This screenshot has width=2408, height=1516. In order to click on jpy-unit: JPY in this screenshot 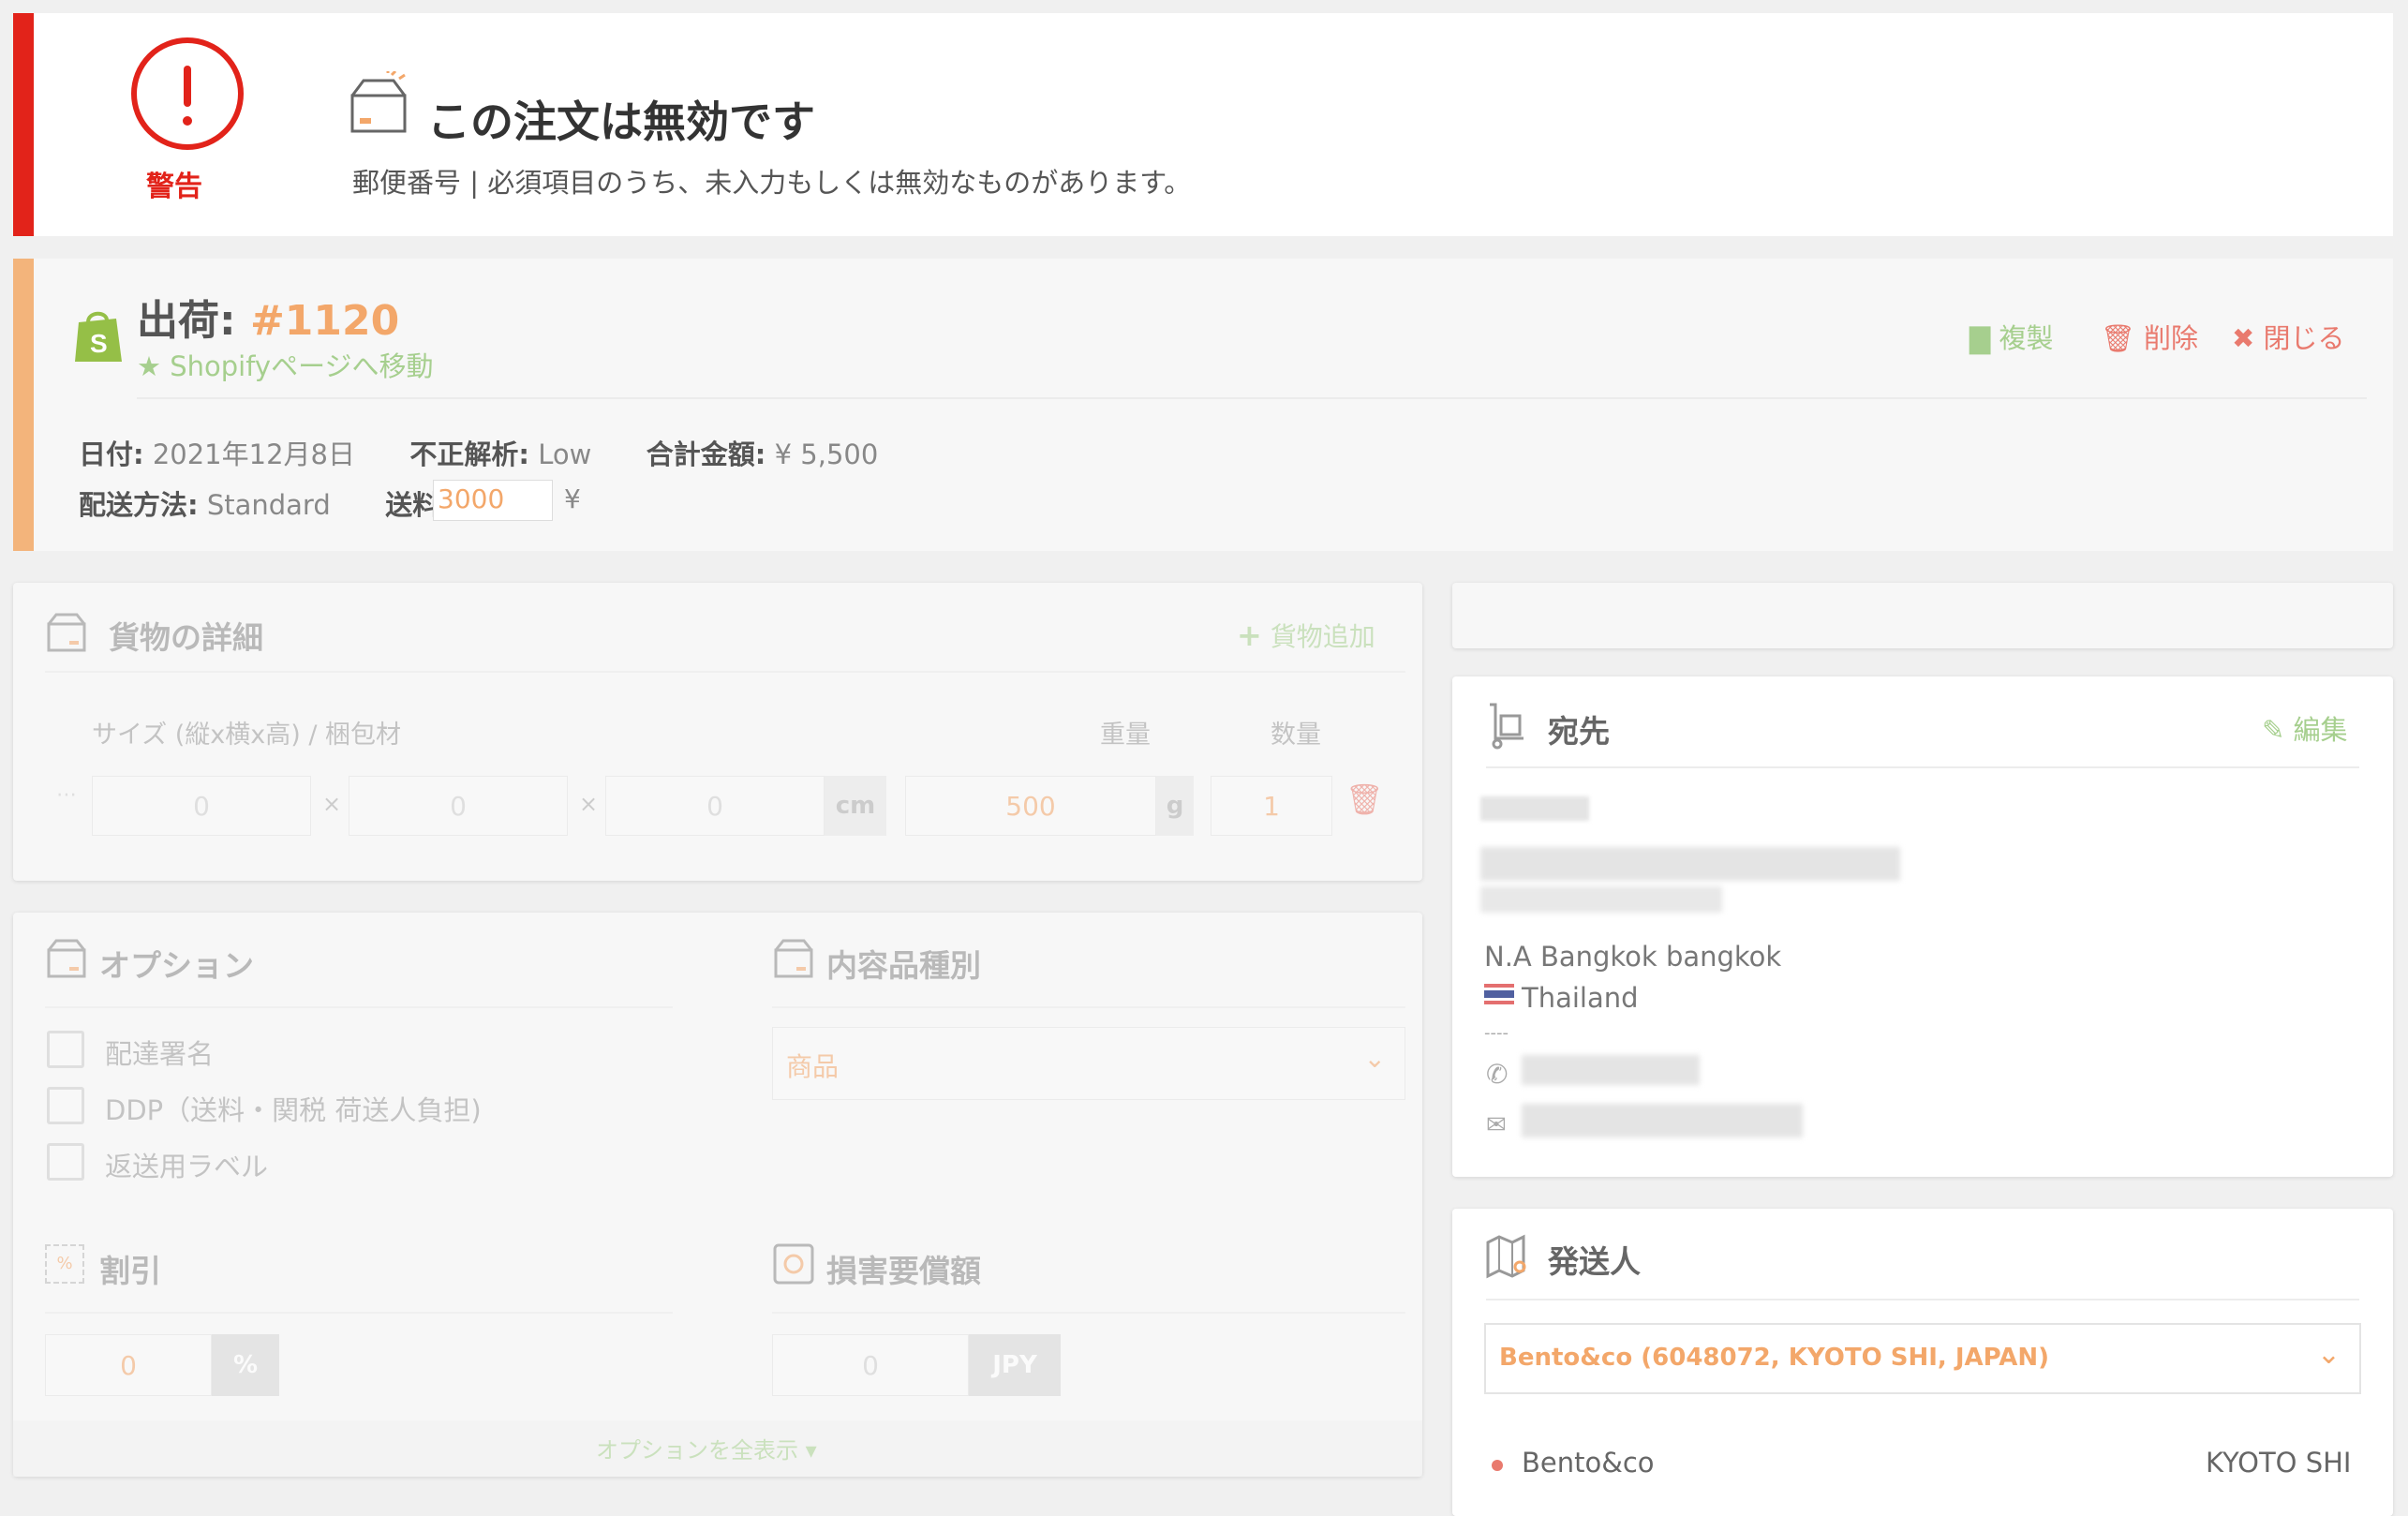, I will do `click(1015, 1365)`.